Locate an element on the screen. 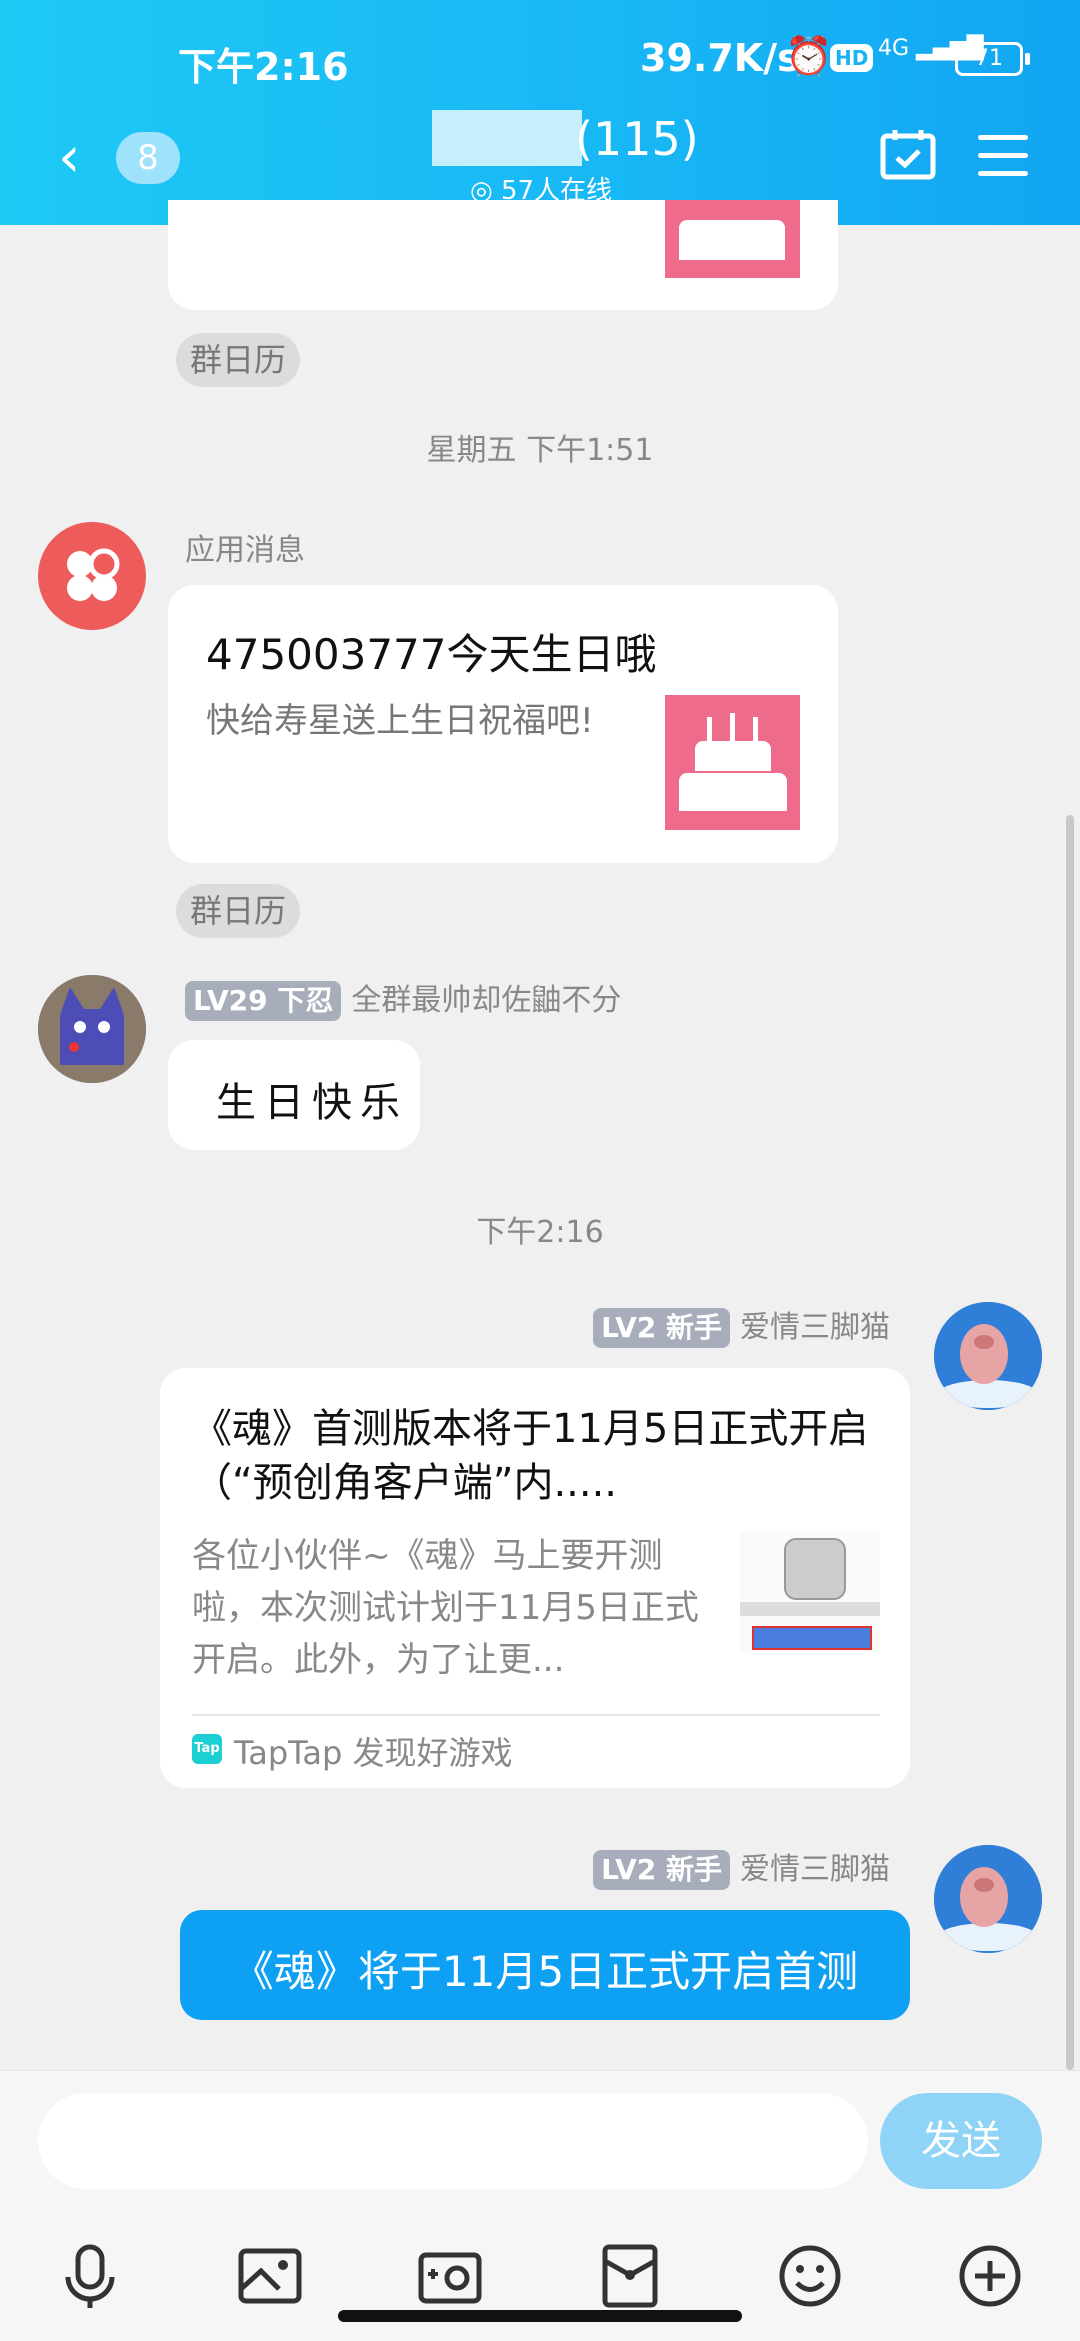  clover-icon is located at coordinates (93, 574).